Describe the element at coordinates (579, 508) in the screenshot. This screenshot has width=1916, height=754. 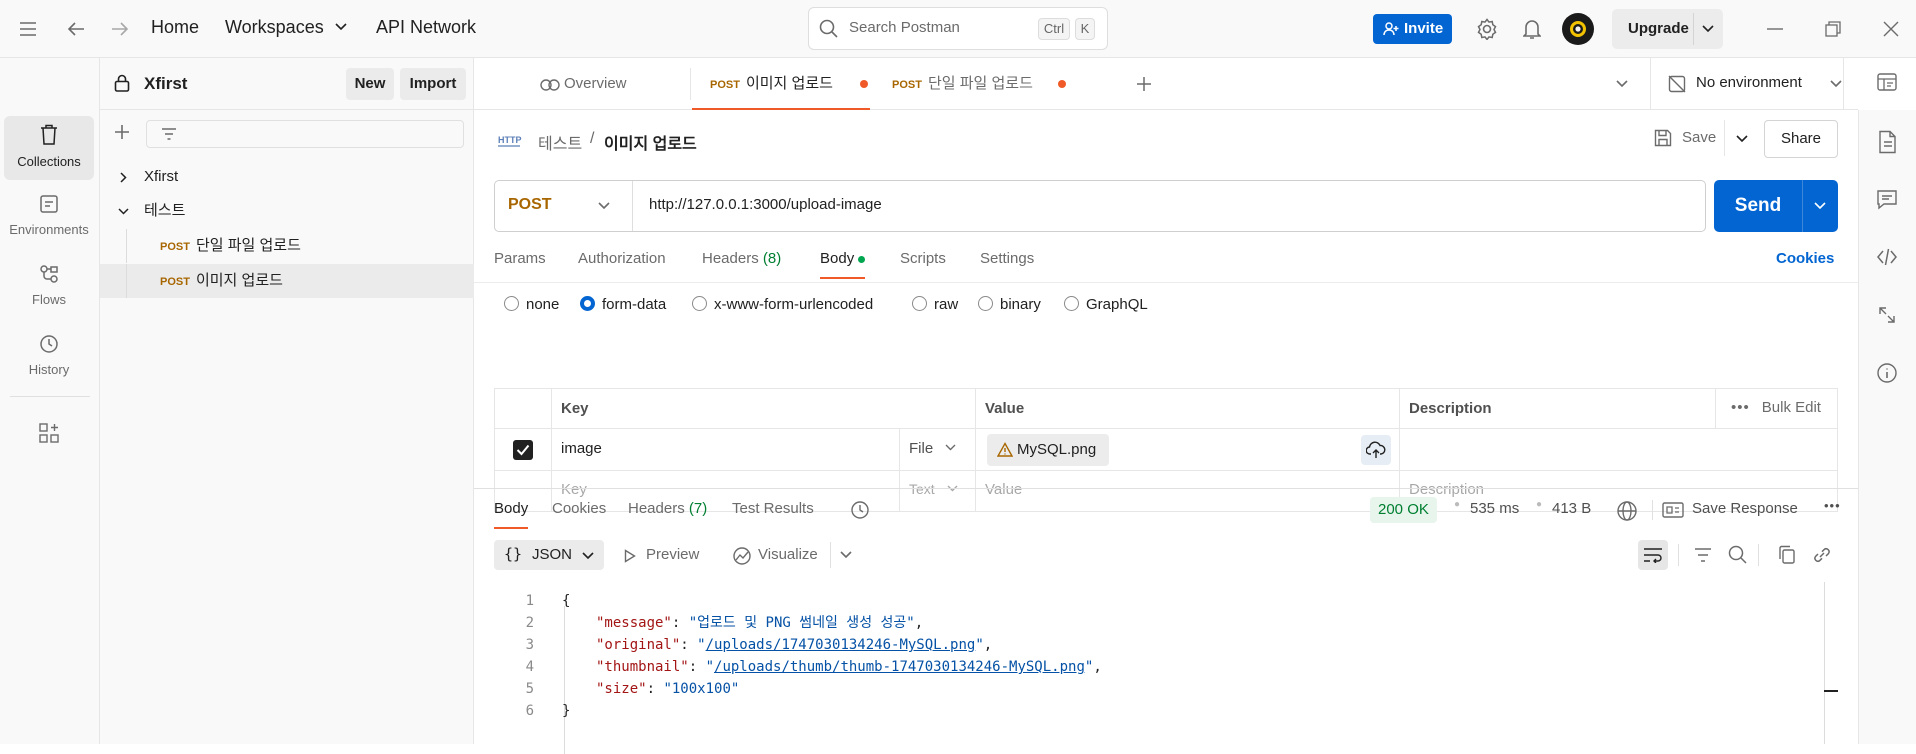
I see `response-tab-cookies: Cookies` at that location.